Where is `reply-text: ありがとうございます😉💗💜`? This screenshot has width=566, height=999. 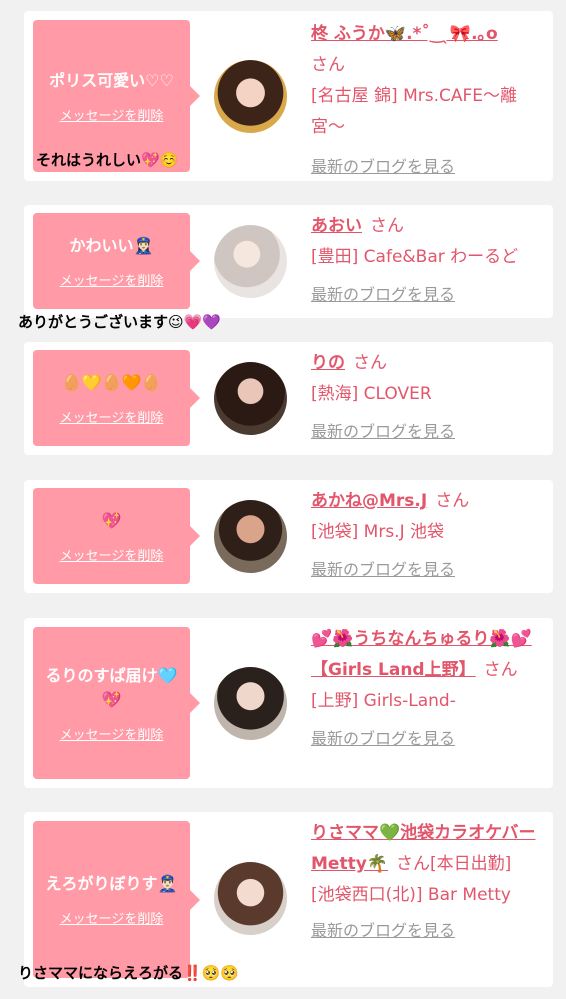
reply-text: ありがとうございます😉💗💜 is located at coordinates (119, 322).